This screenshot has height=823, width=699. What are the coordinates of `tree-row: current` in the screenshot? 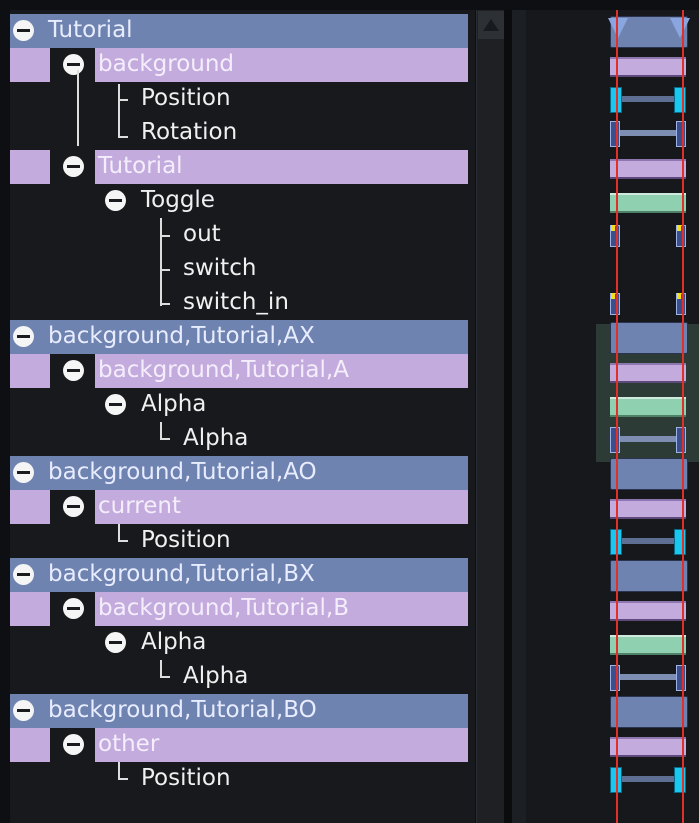 It's located at (242, 507).